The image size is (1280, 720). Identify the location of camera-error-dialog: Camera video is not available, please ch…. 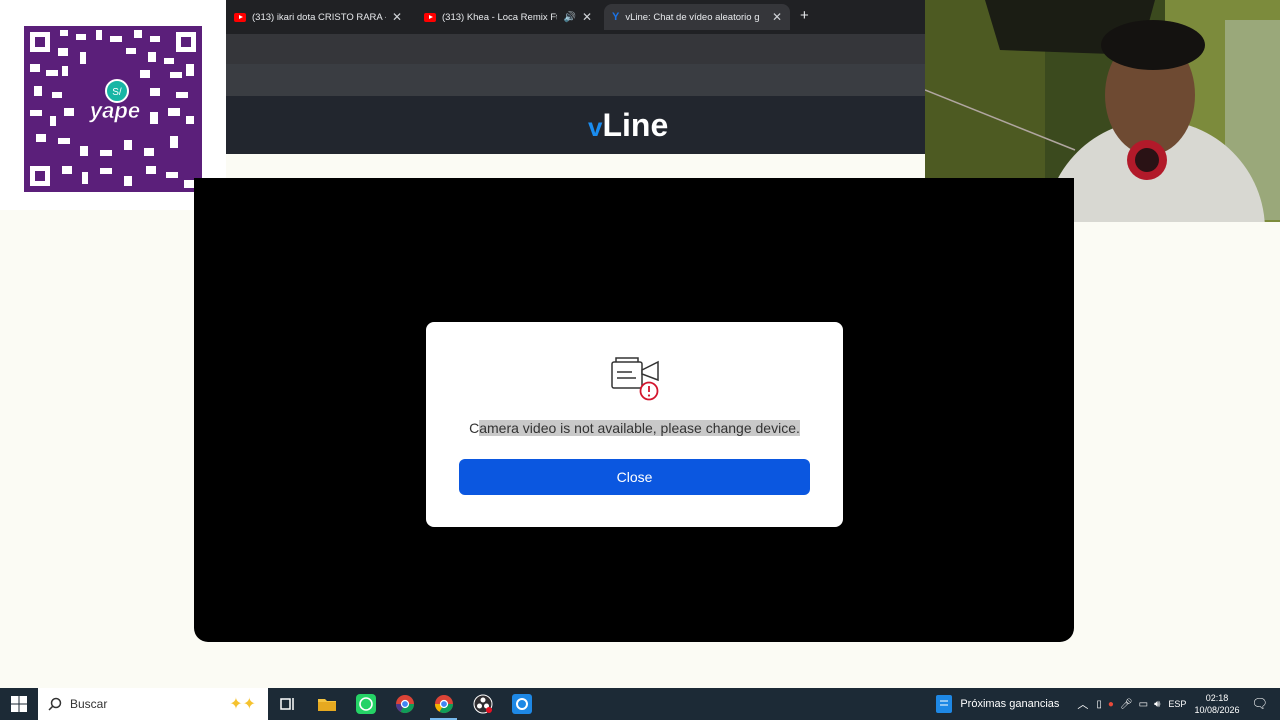
(634, 424).